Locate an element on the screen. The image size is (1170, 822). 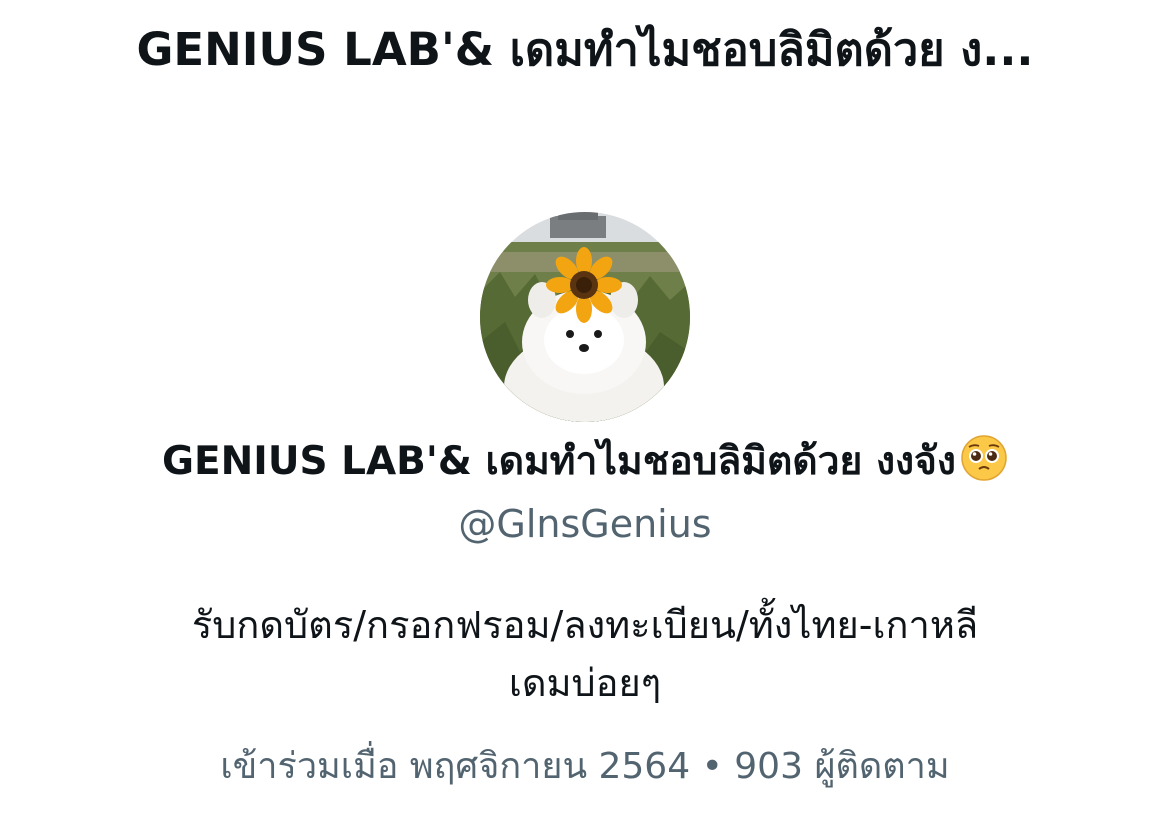
followers-link: 903 ผู้ติดตาม is located at coordinates (841, 766).